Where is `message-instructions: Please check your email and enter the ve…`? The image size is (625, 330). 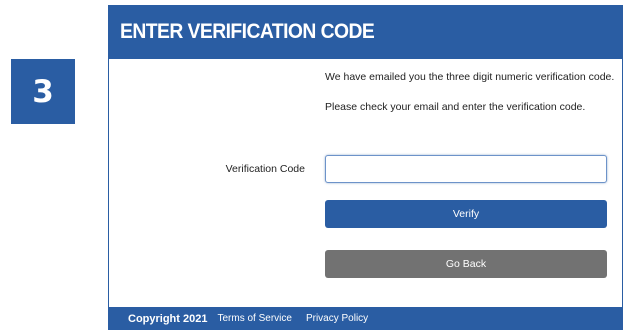 message-instructions: Please check your email and enter the ve… is located at coordinates (455, 107).